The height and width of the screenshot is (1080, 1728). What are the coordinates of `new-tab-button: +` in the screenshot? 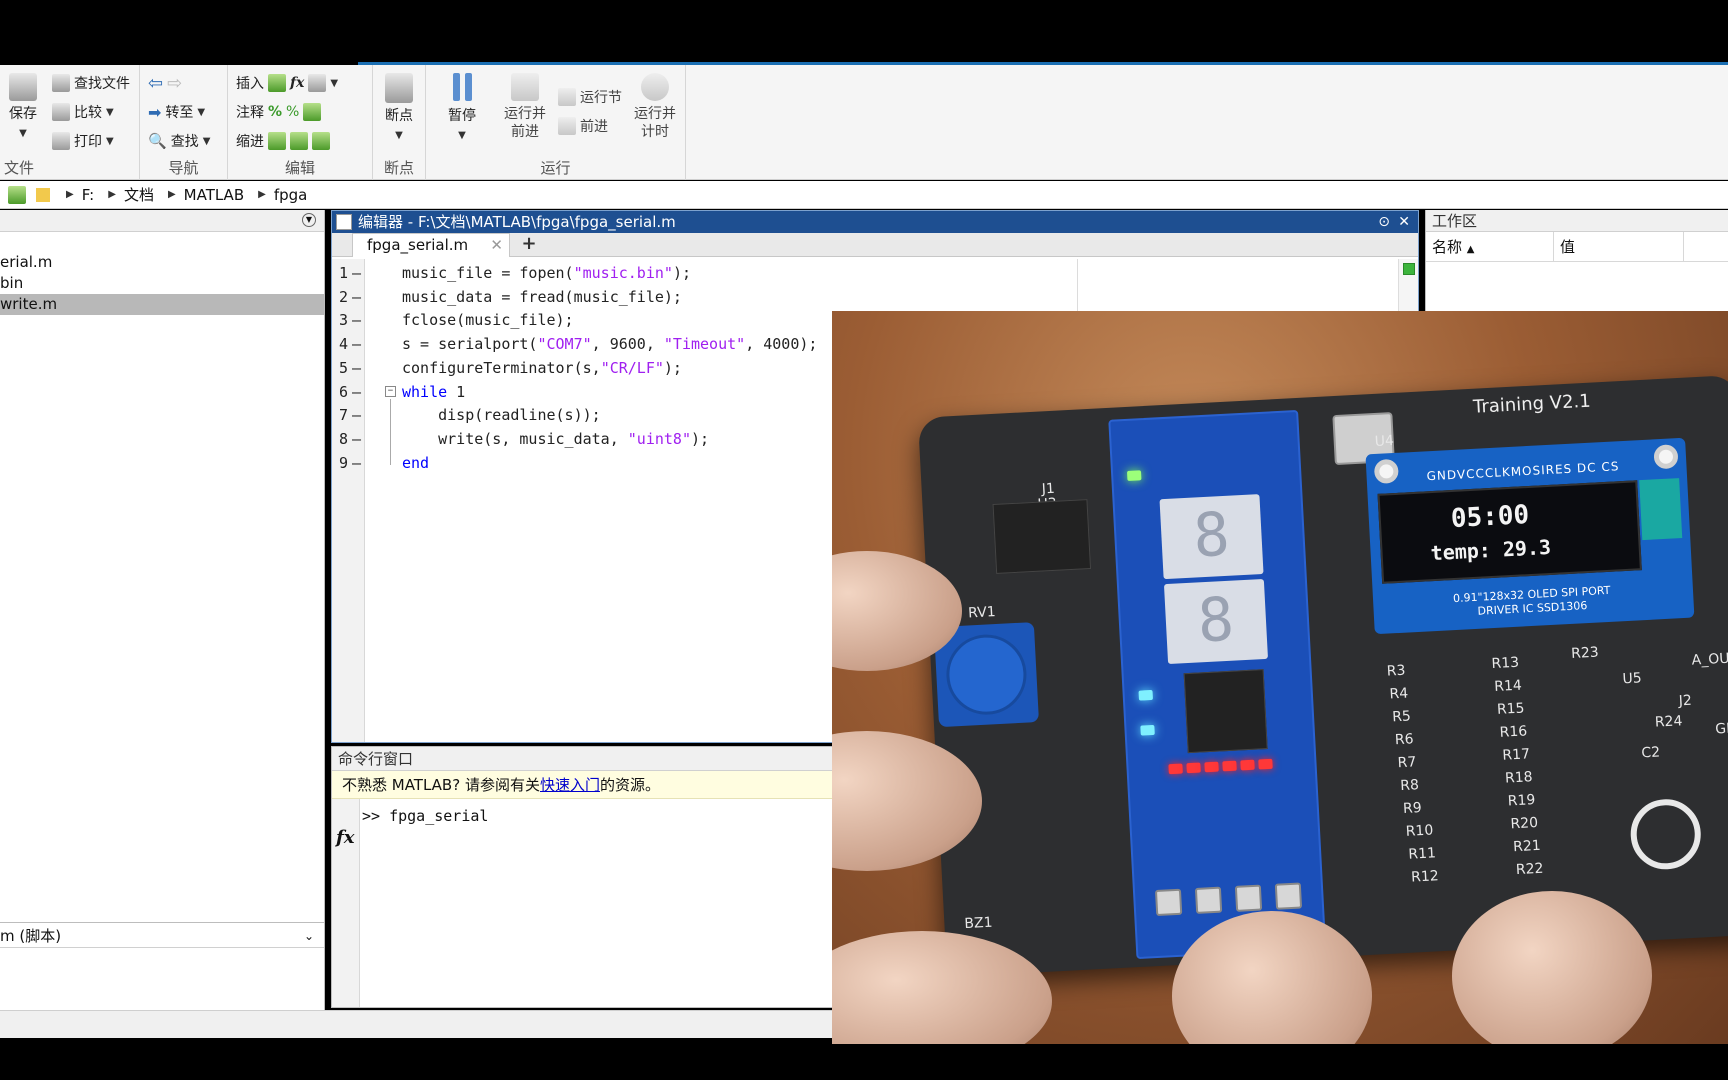 It's located at (529, 245).